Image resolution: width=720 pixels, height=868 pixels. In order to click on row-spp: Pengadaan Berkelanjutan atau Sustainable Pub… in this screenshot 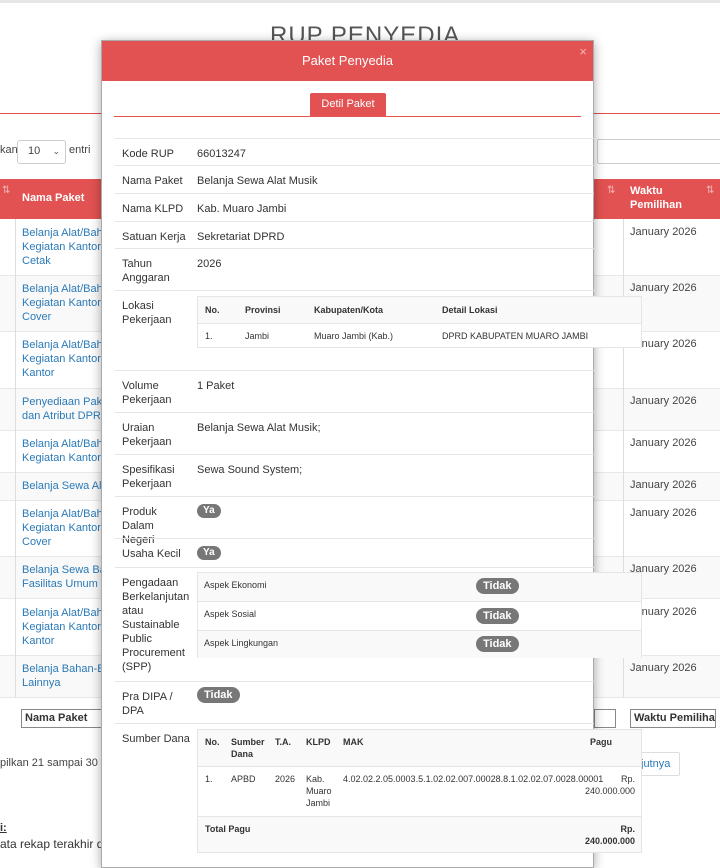, I will do `click(378, 624)`.